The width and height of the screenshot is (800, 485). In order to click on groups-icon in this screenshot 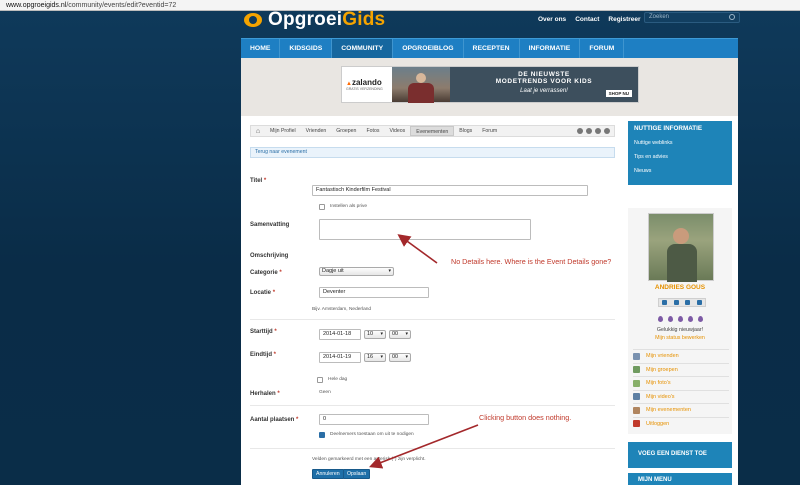, I will do `click(636, 370)`.